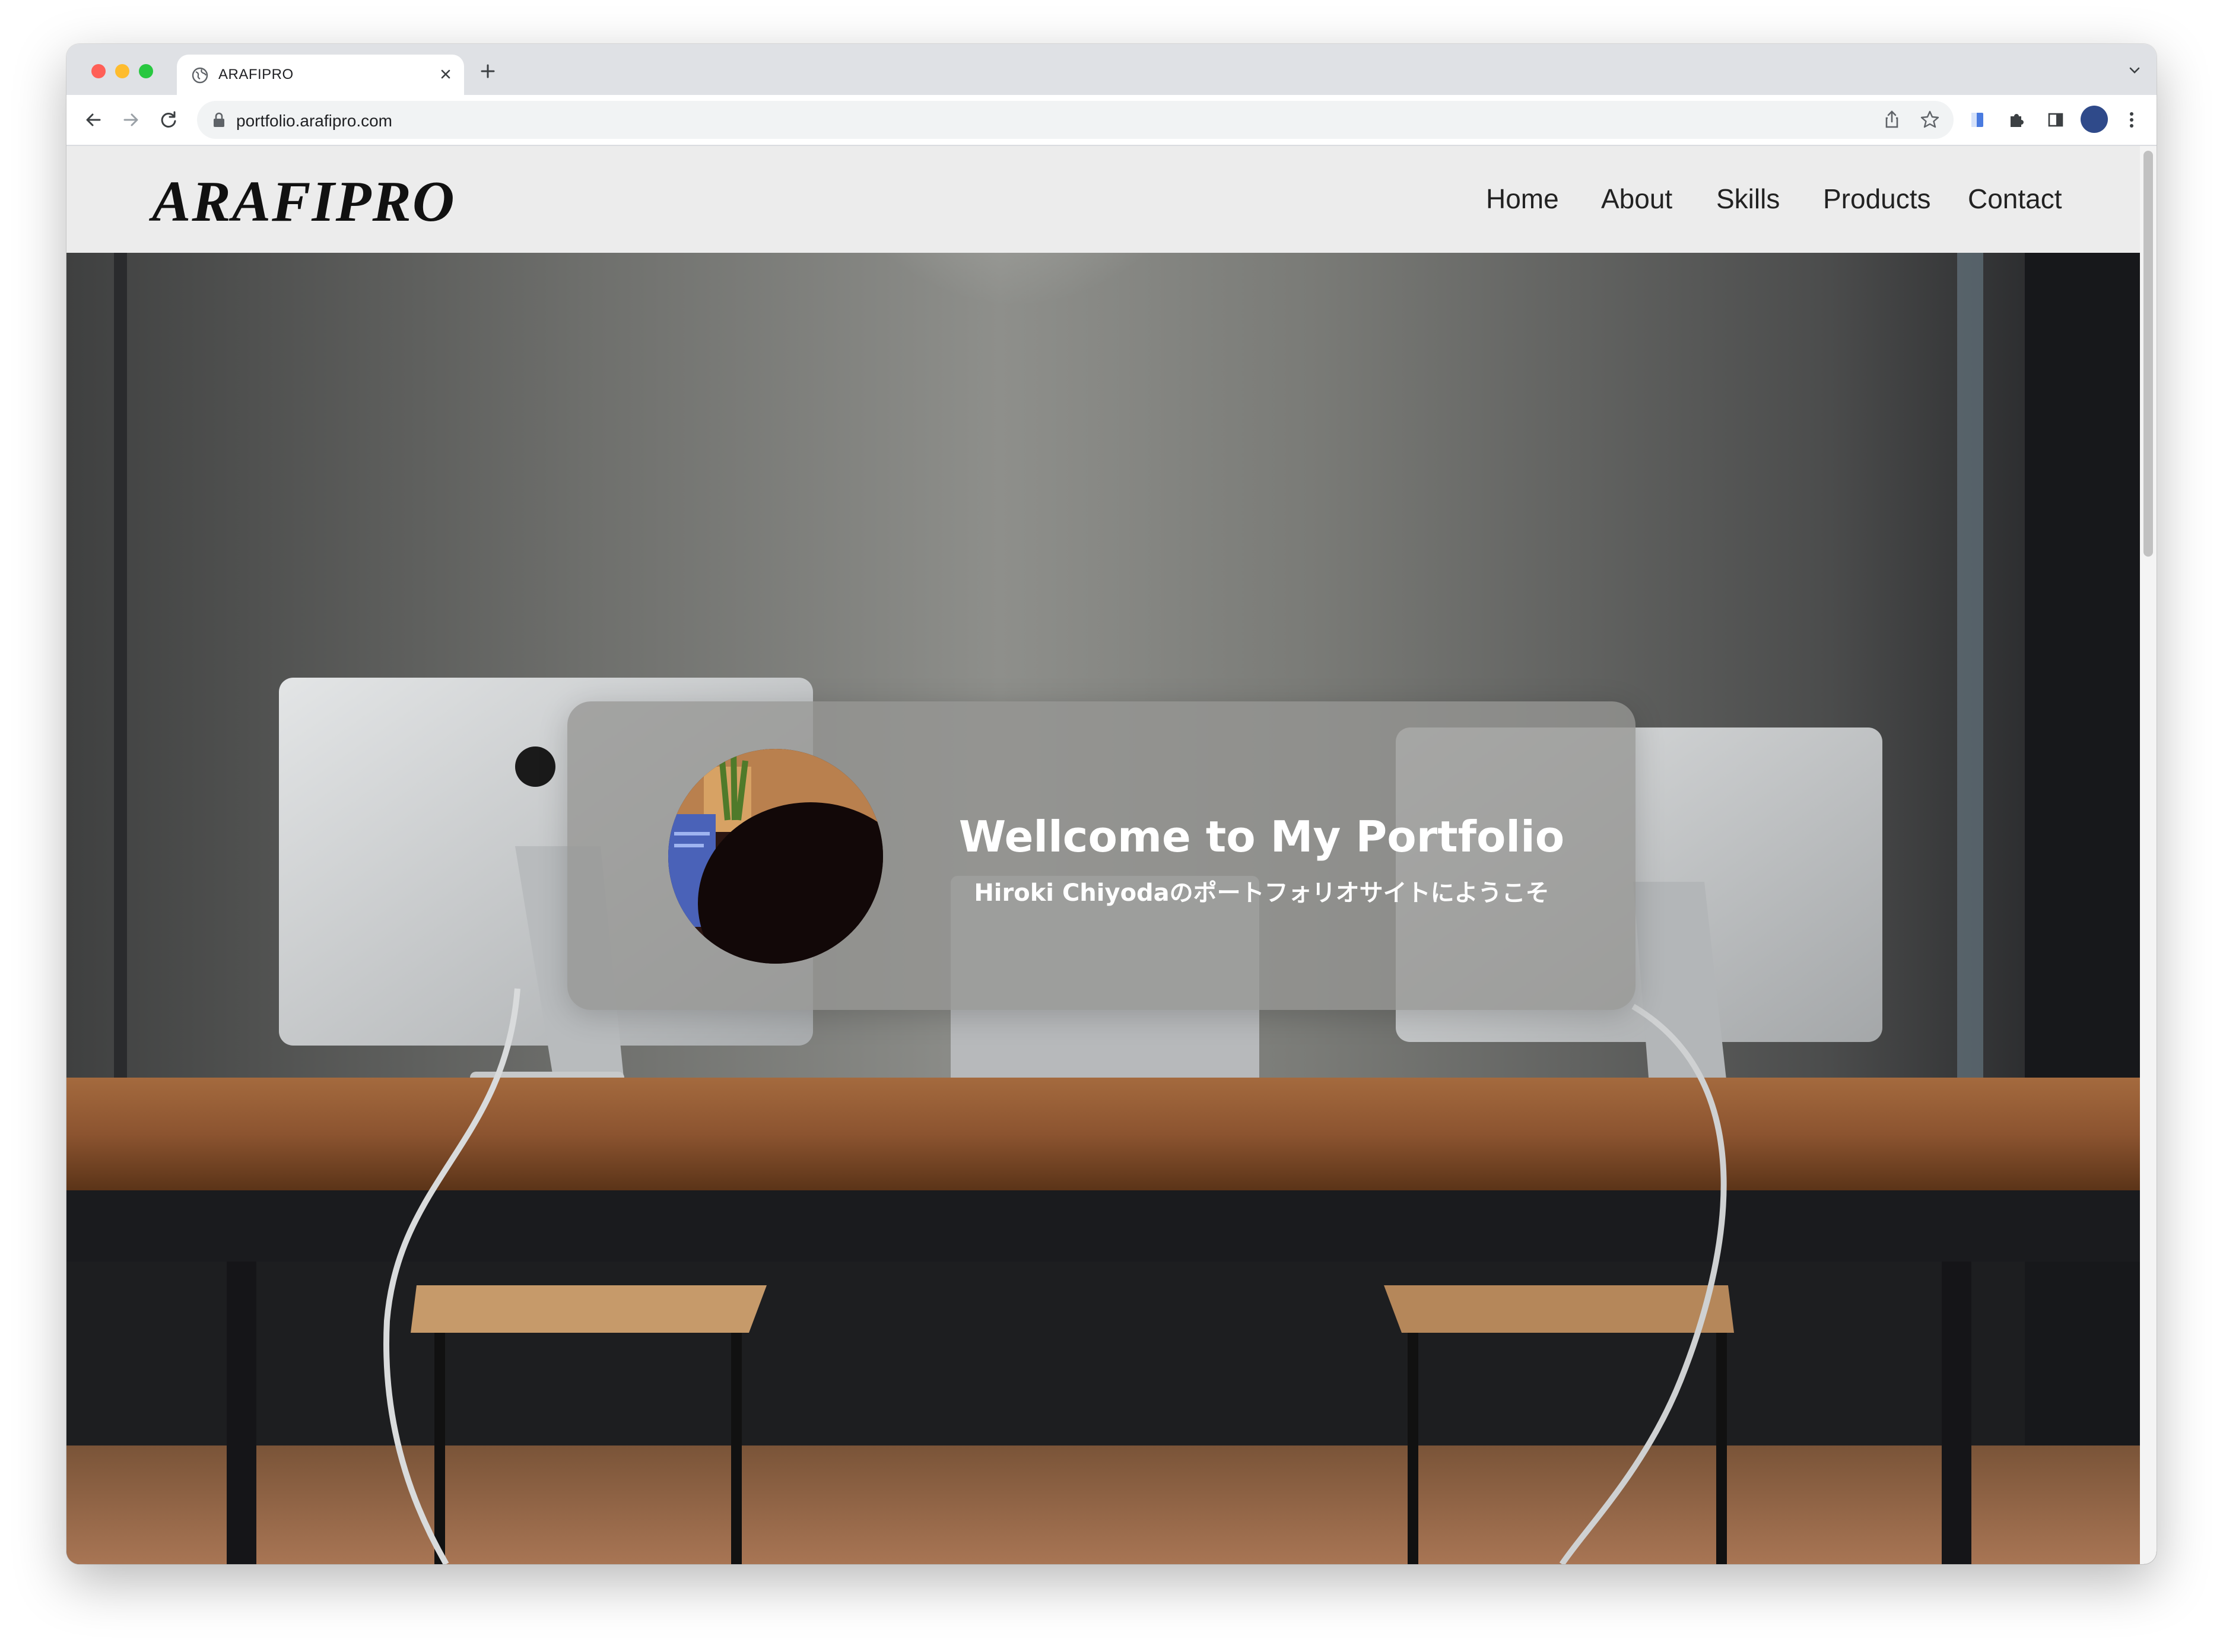  I want to click on tab-strip: ARAFIPRO, so click(1111, 69).